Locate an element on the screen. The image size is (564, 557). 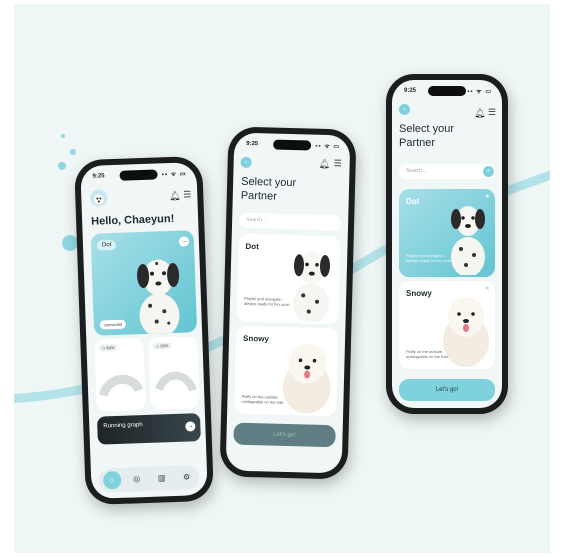
running-graph-label: Running graph is located at coordinates (123, 426).